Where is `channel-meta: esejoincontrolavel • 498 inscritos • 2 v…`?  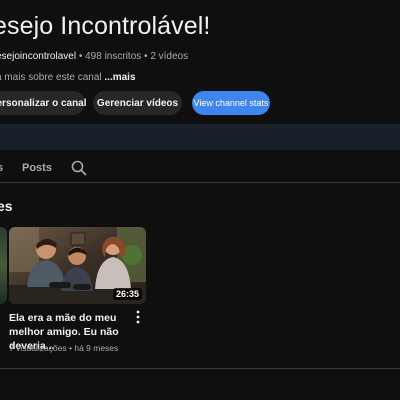
channel-meta: esejoincontrolavel • 498 inscritos • 2 v… is located at coordinates (94, 56).